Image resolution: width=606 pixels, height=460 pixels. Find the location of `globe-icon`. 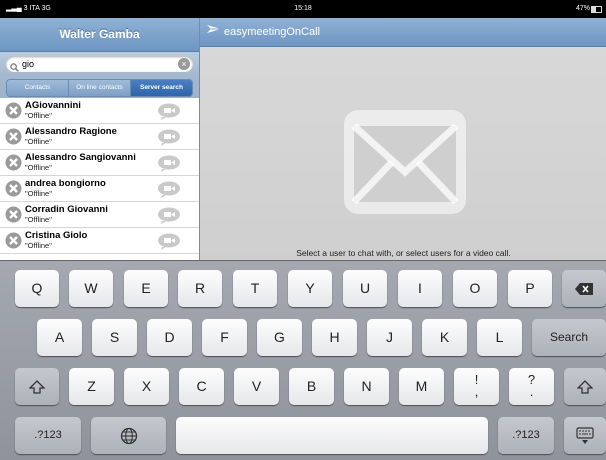

globe-icon is located at coordinates (129, 435).